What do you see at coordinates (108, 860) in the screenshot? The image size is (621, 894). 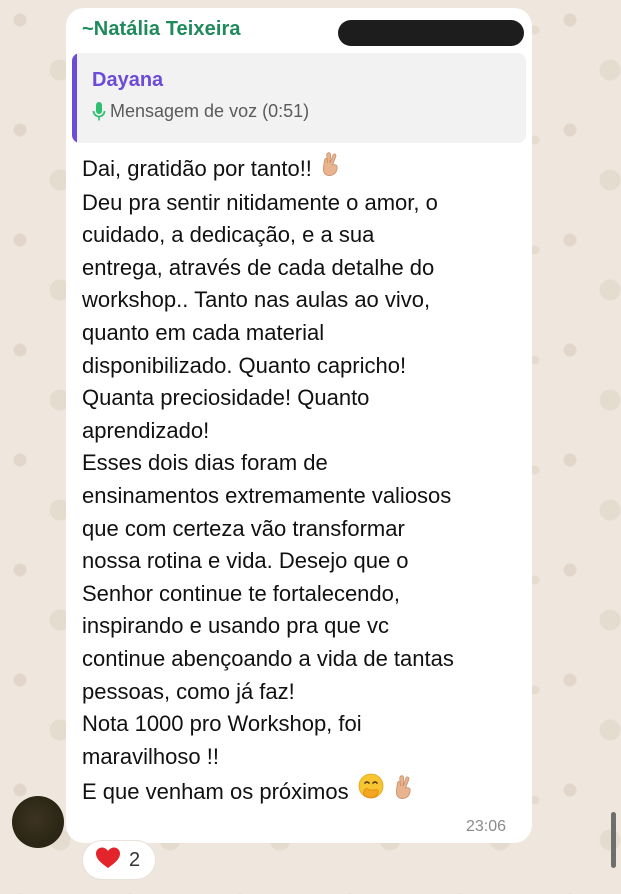 I see `heart-icon` at bounding box center [108, 860].